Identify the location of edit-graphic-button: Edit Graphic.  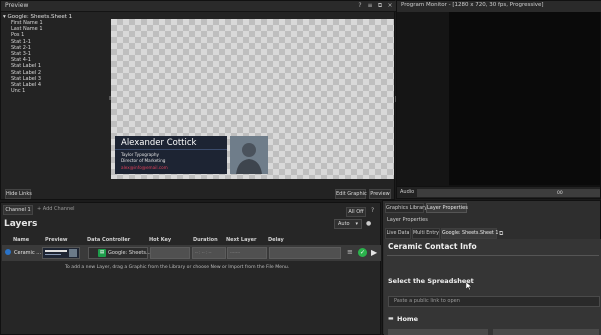
(351, 194).